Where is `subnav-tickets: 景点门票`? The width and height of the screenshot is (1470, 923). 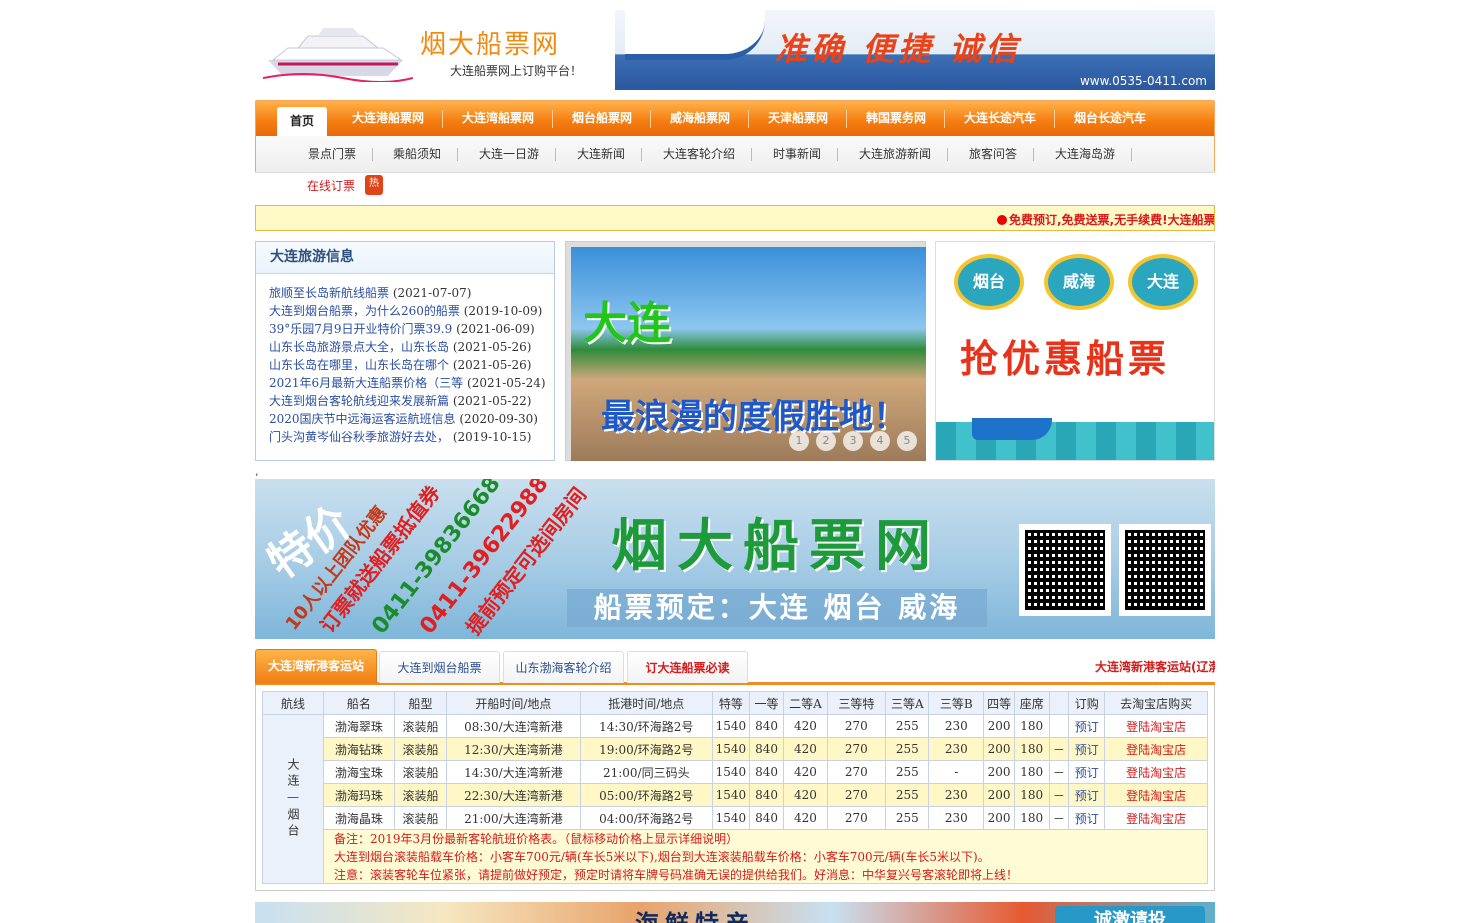
subnav-tickets: 景点门票 is located at coordinates (341, 154).